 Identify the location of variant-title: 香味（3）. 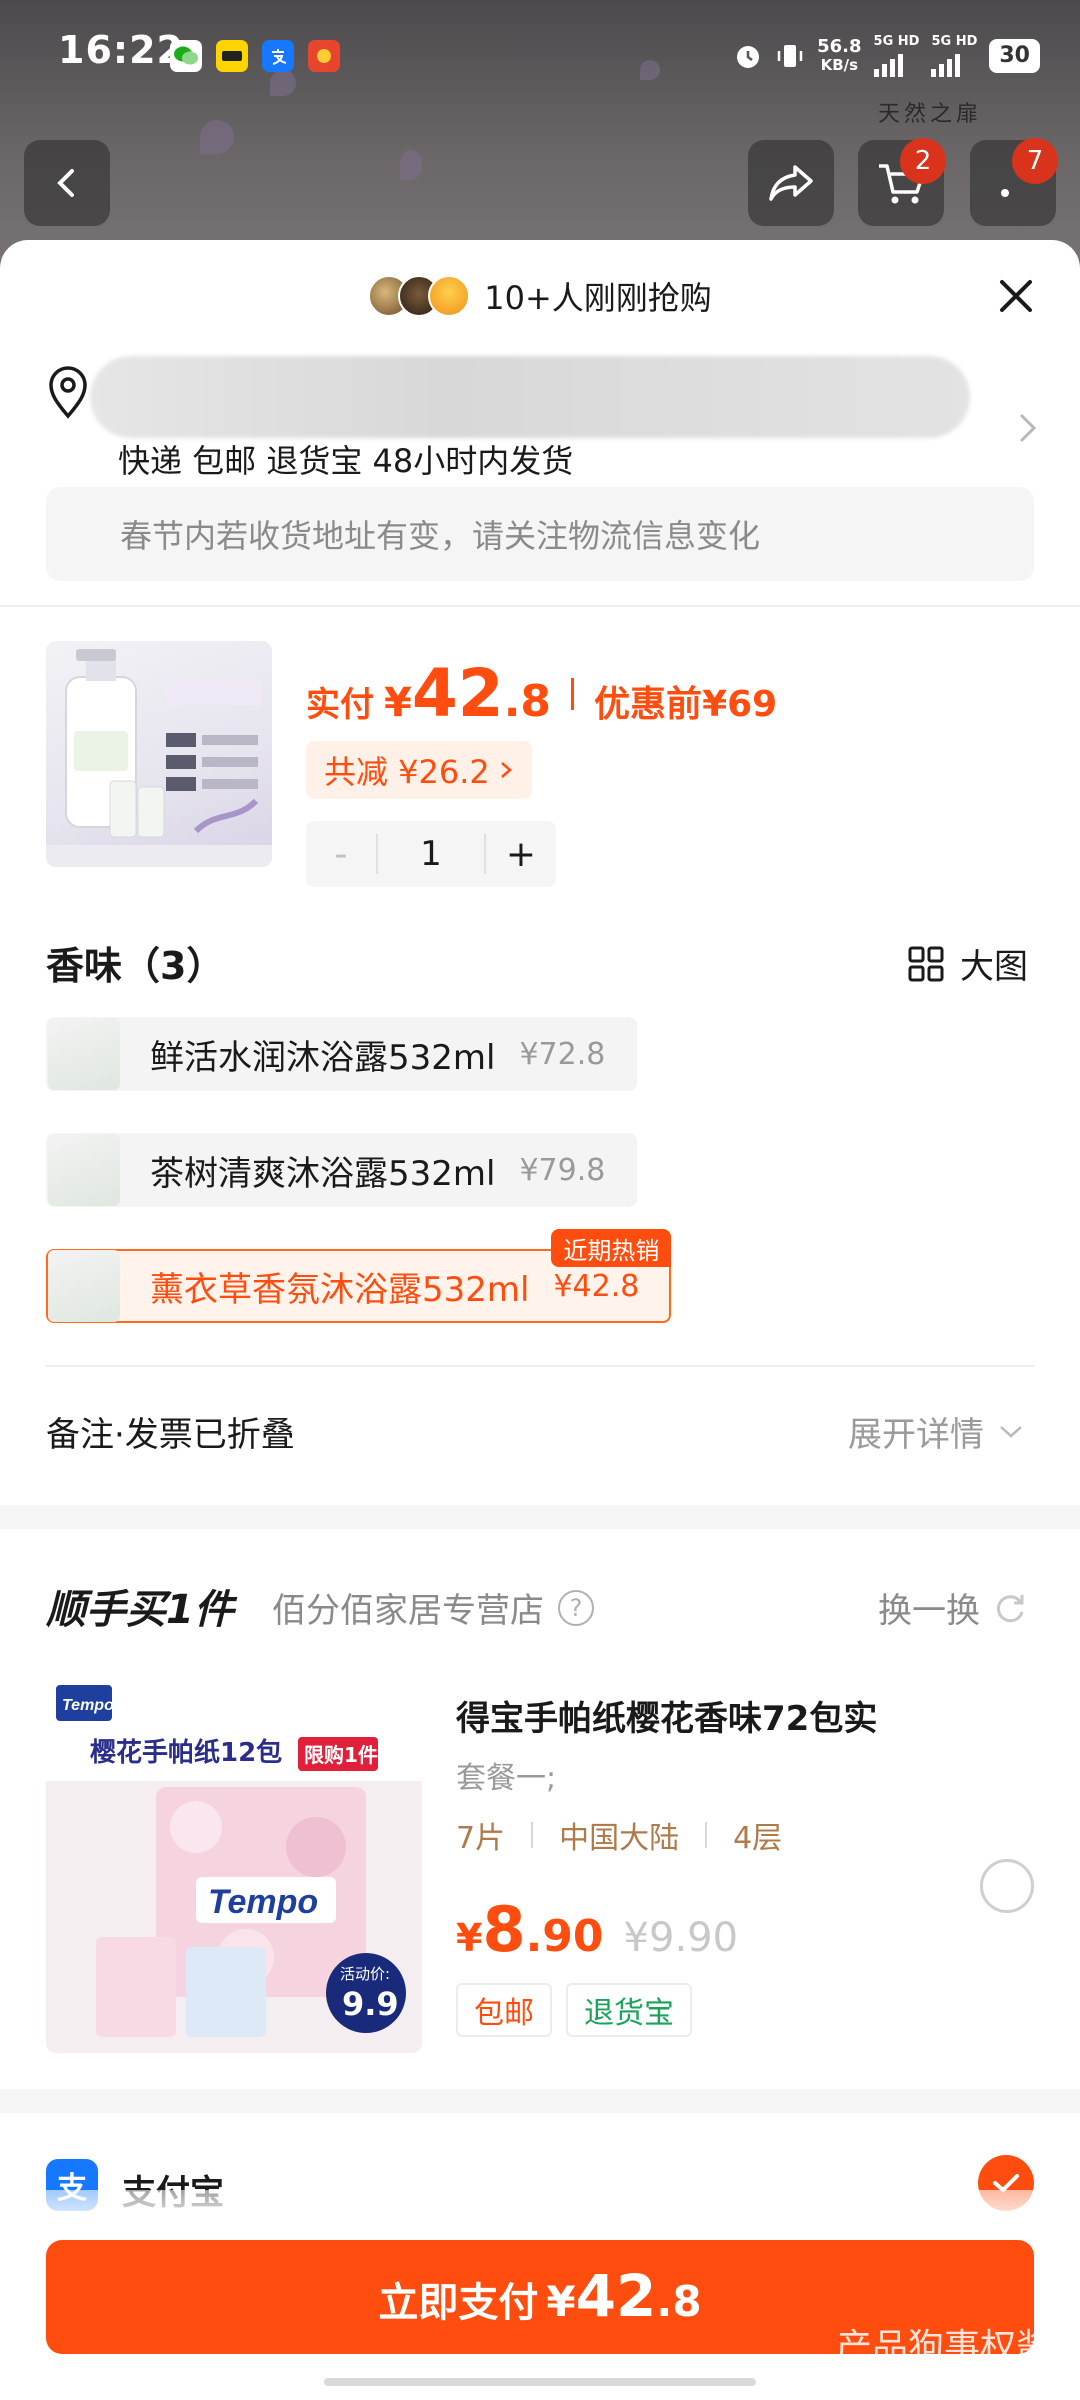
(135, 966).